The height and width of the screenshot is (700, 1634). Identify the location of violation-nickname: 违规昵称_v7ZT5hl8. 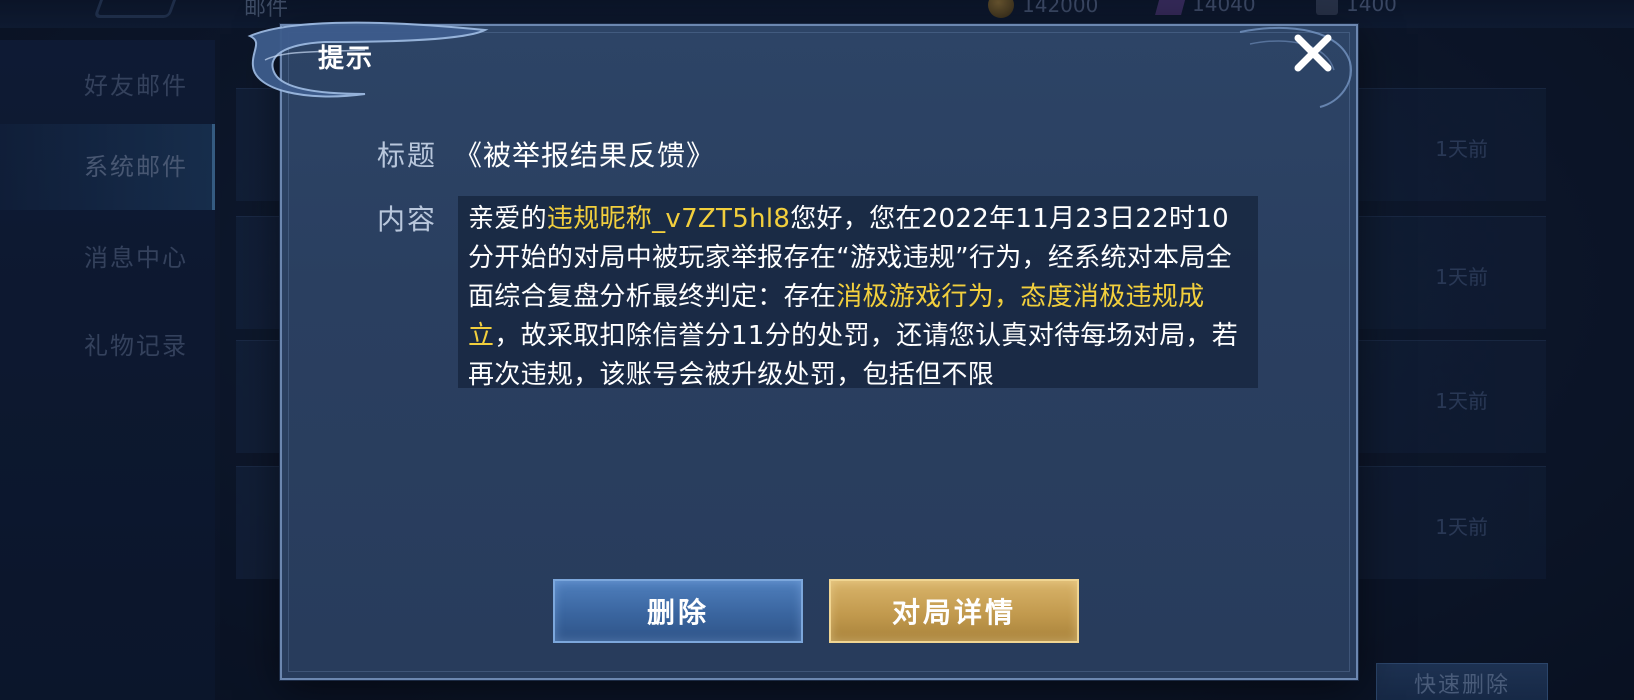
(668, 219).